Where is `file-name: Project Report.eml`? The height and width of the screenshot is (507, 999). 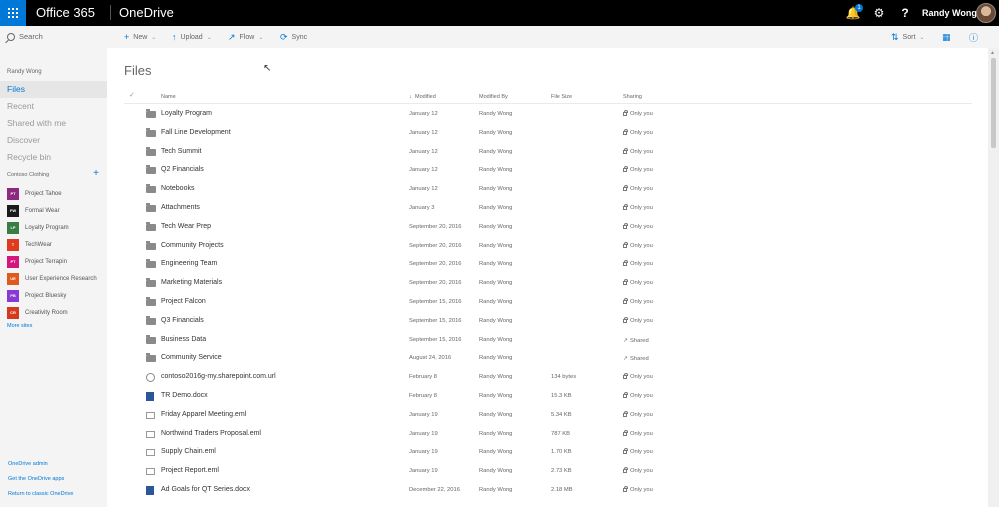 file-name: Project Report.eml is located at coordinates (190, 470).